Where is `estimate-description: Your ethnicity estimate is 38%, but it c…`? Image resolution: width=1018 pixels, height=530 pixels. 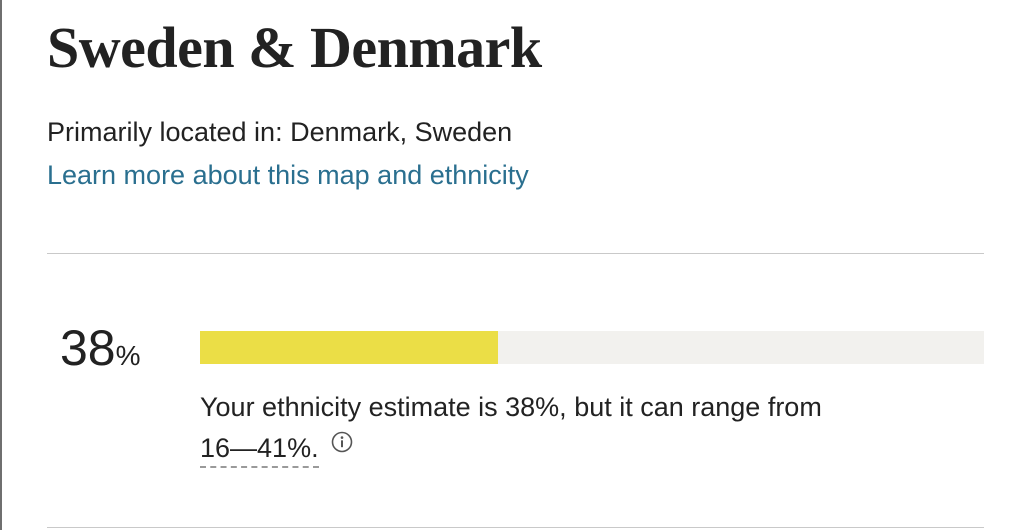 estimate-description: Your ethnicity estimate is 38%, but it c… is located at coordinates (511, 407).